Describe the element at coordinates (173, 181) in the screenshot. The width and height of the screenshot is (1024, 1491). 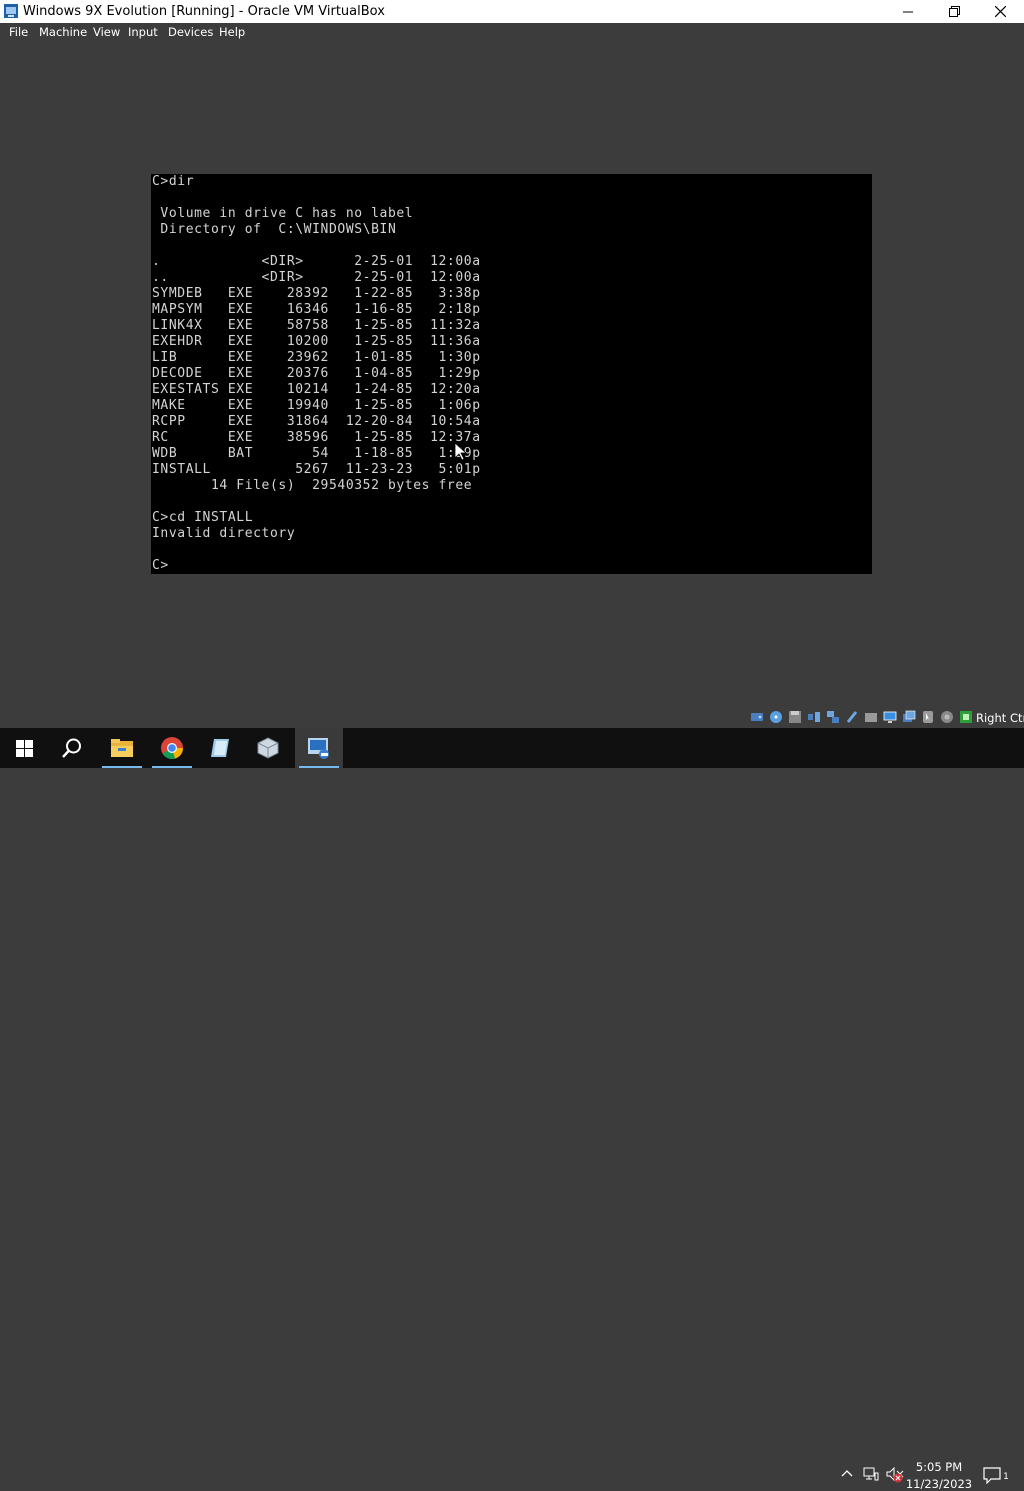
I see `console-line: C>dir` at that location.